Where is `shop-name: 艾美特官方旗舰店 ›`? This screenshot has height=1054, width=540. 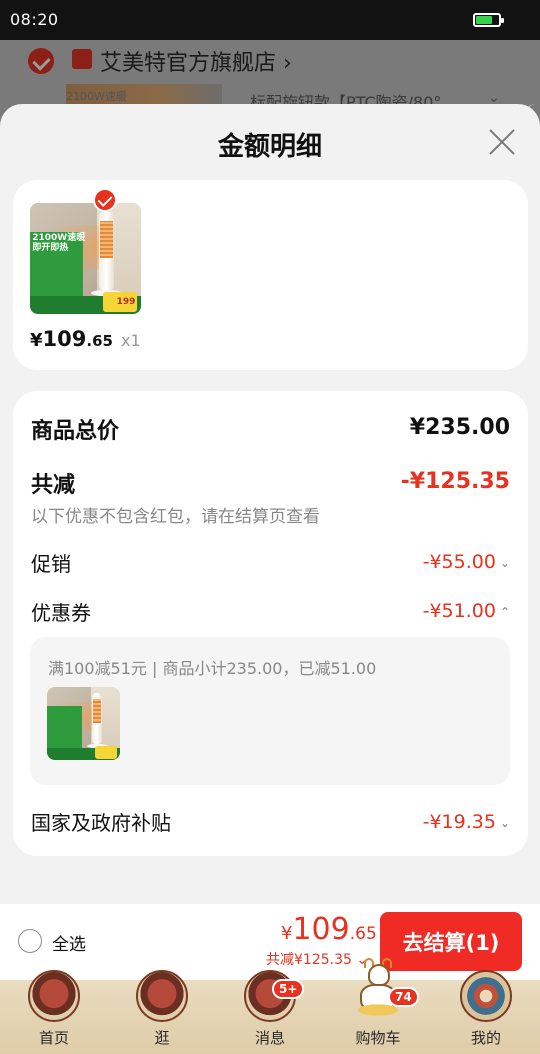 shop-name: 艾美特官方旗舰店 › is located at coordinates (196, 63).